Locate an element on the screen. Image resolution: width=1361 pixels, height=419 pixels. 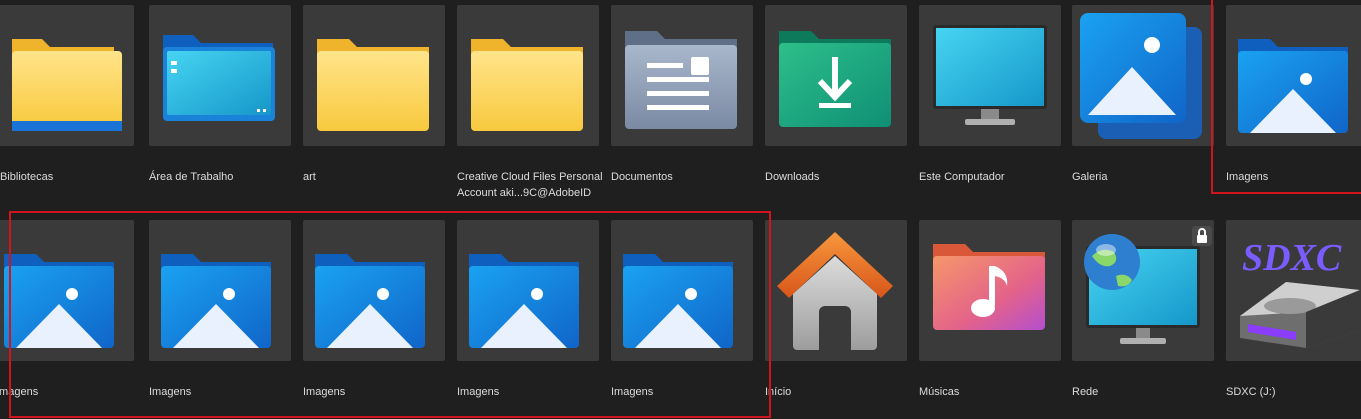
sdxc-drive-icon: SDXC is located at coordinates (1293, 290).